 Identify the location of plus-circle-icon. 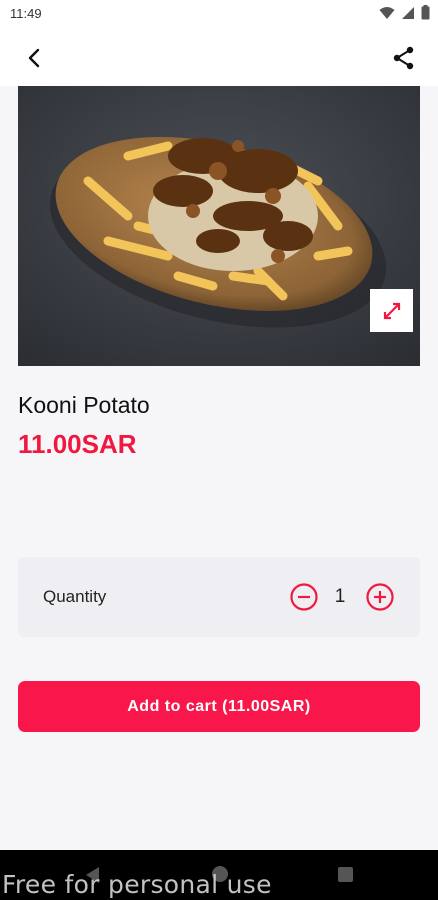
(380, 597).